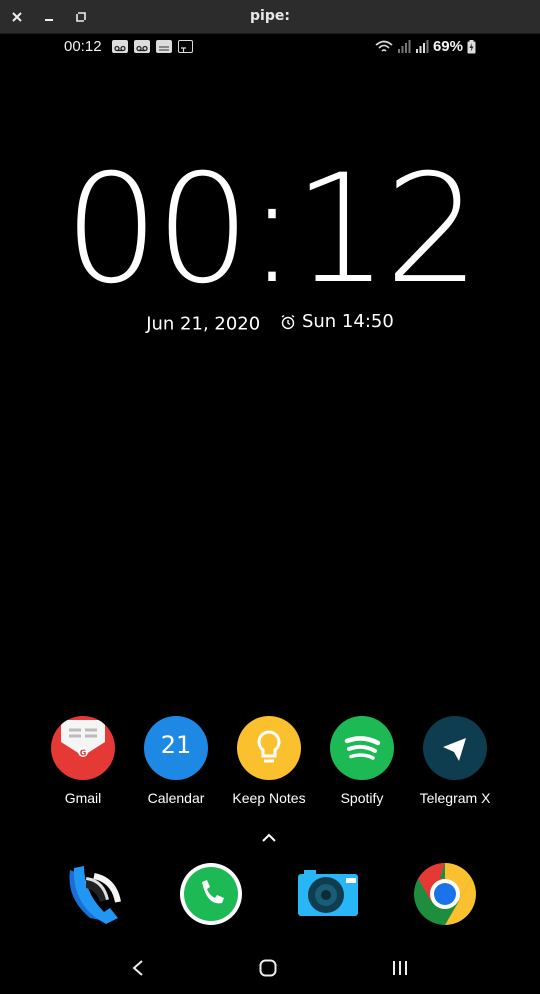 The image size is (540, 994). What do you see at coordinates (83, 46) in the screenshot?
I see `status-time: 00:12` at bounding box center [83, 46].